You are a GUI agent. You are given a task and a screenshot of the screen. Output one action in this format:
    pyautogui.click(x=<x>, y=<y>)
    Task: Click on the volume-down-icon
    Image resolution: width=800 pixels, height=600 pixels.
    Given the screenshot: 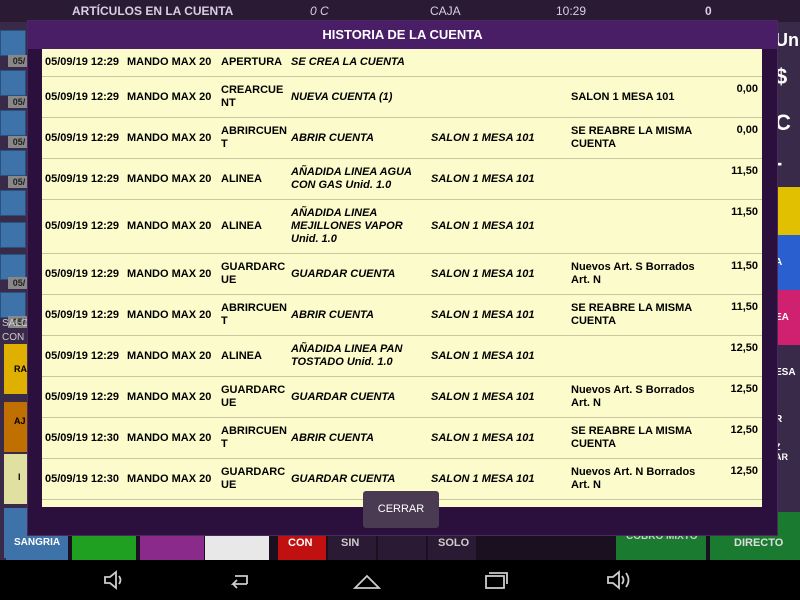 What is the action you would take?
    pyautogui.click(x=115, y=580)
    